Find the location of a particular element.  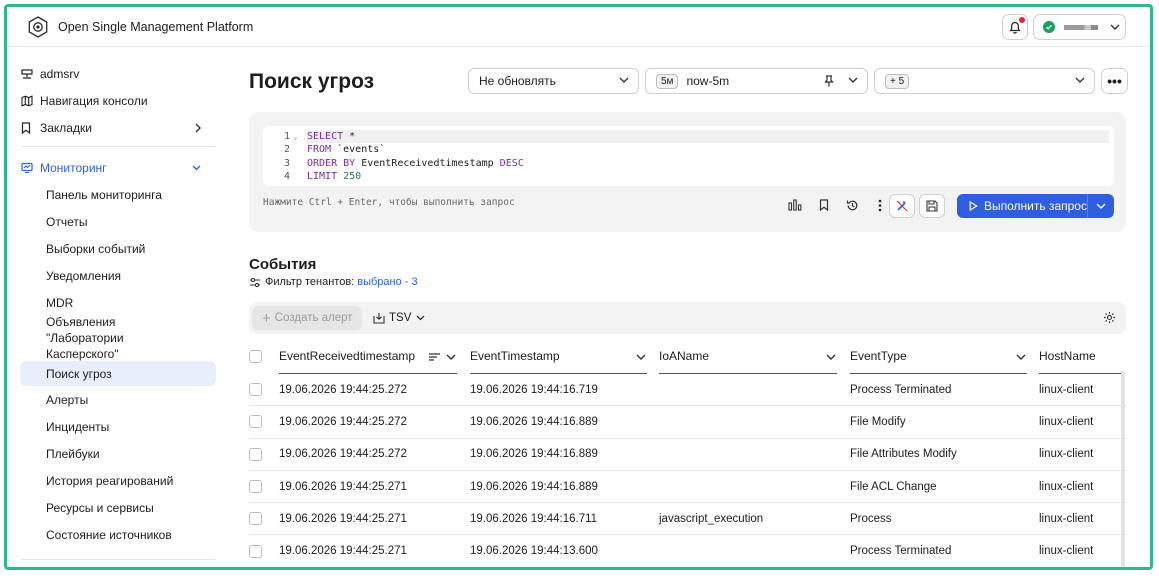

column-header-label: EventTimestamp is located at coordinates (515, 356).